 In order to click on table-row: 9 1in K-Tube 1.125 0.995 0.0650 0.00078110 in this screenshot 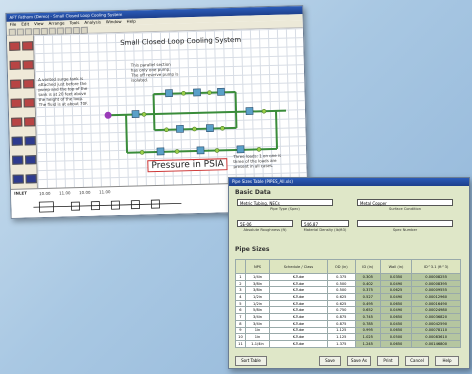, I will do `click(348, 330)`.